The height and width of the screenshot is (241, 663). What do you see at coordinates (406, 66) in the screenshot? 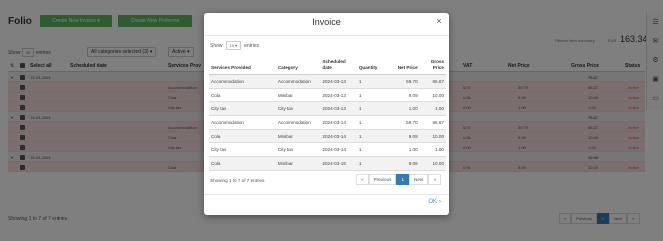
I see `col-net-price: Net Price` at bounding box center [406, 66].